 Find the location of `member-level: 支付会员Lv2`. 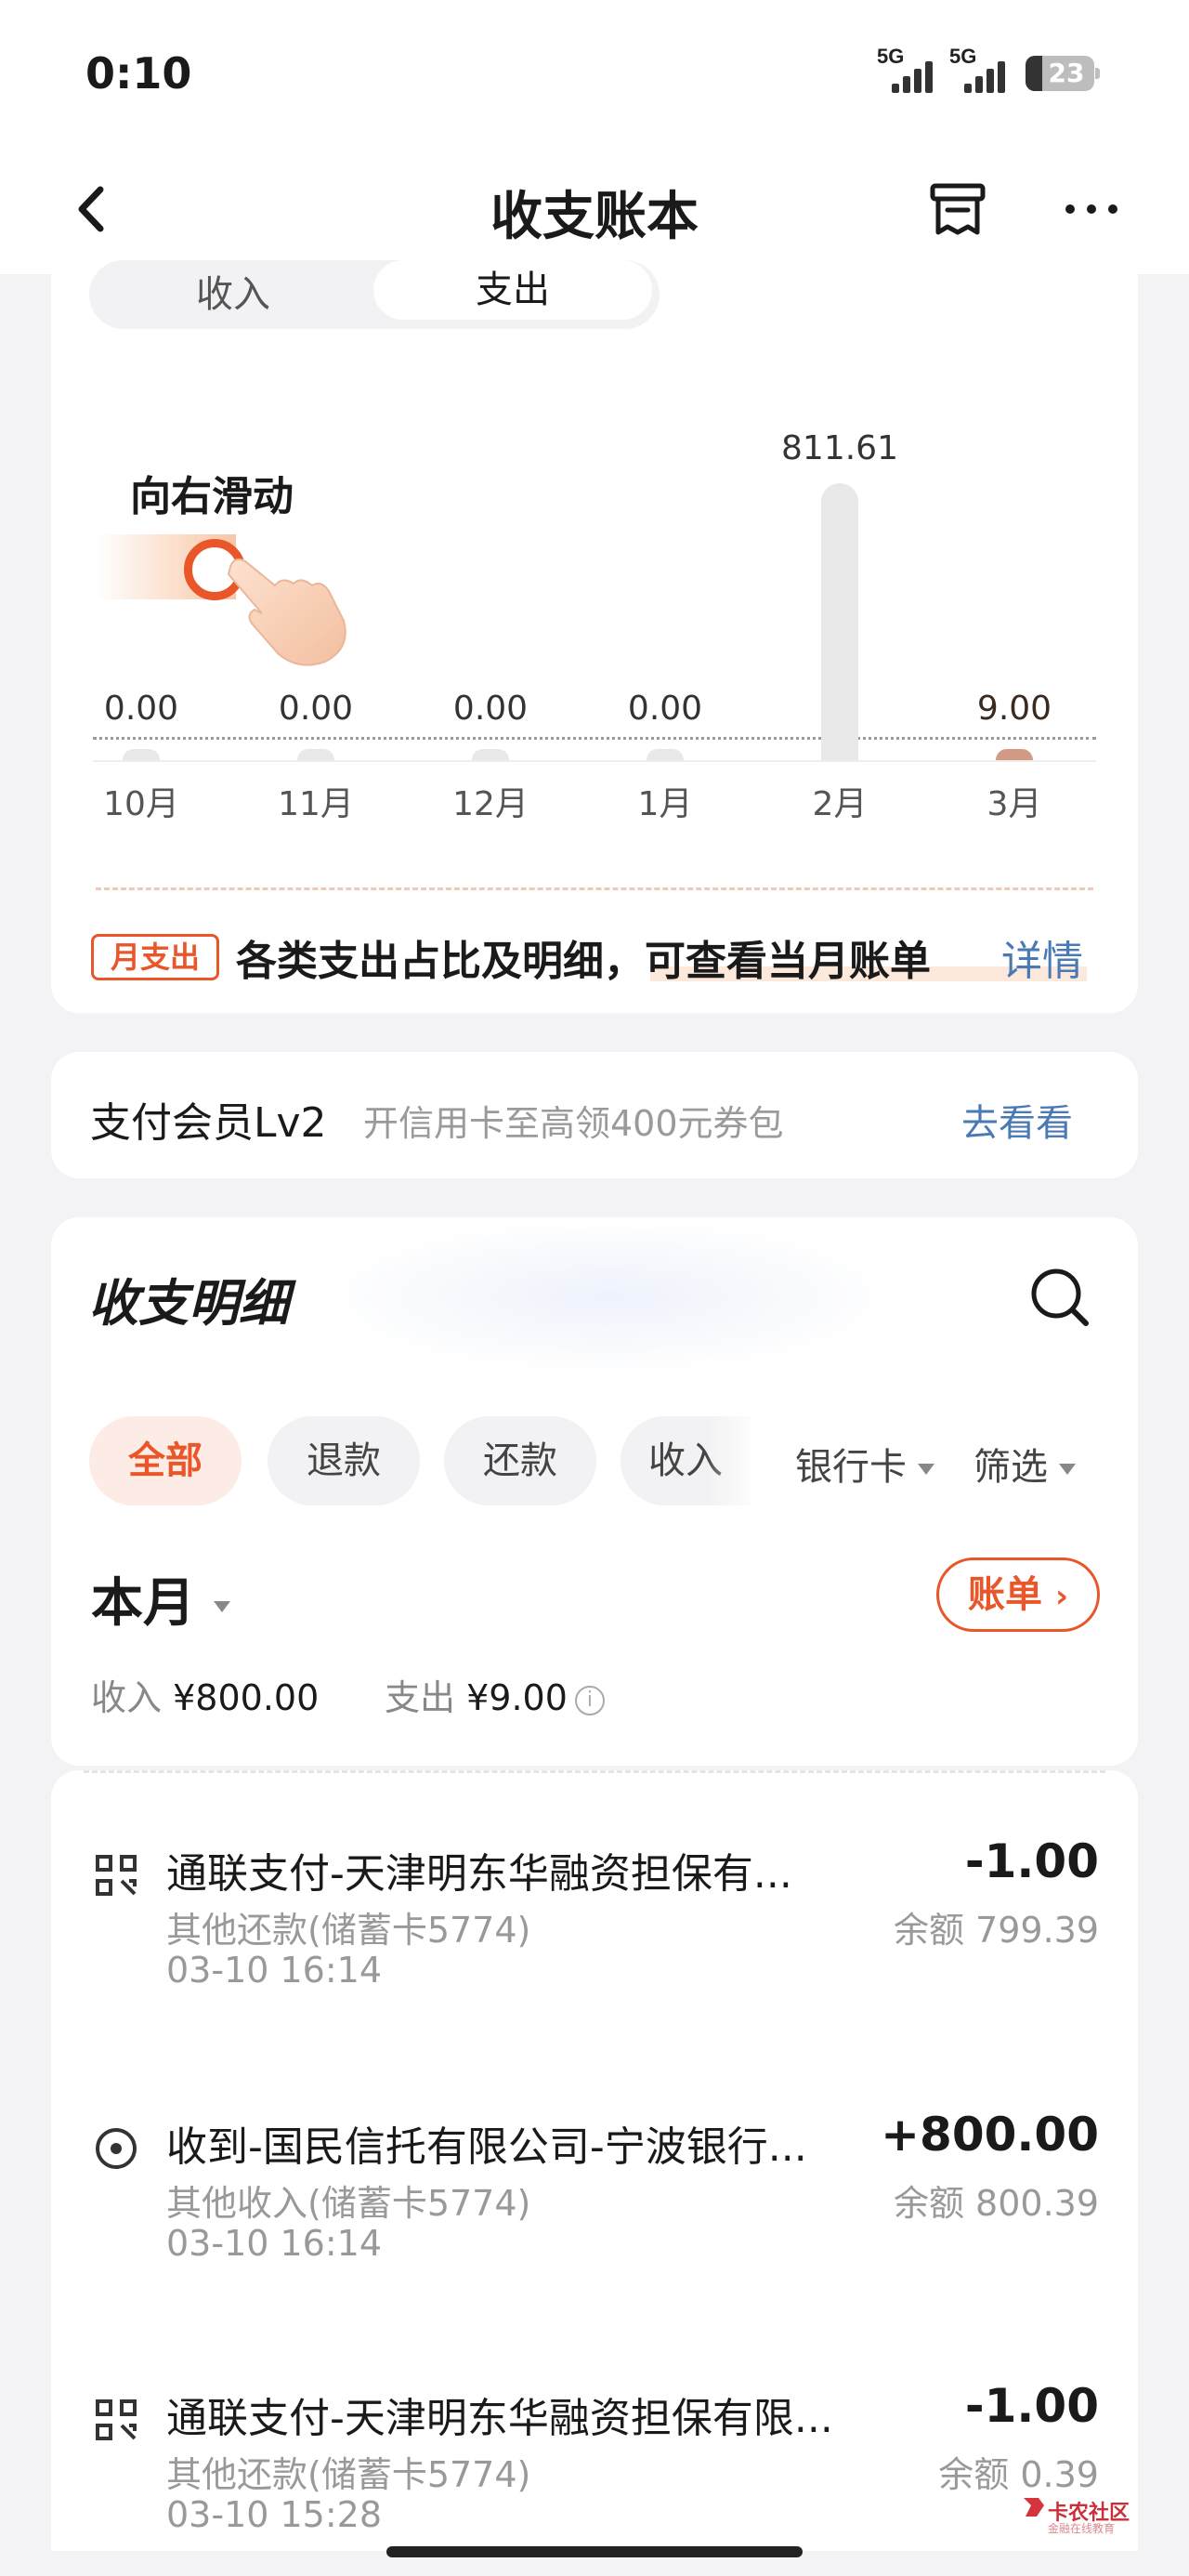

member-level: 支付会员Lv2 is located at coordinates (209, 1123).